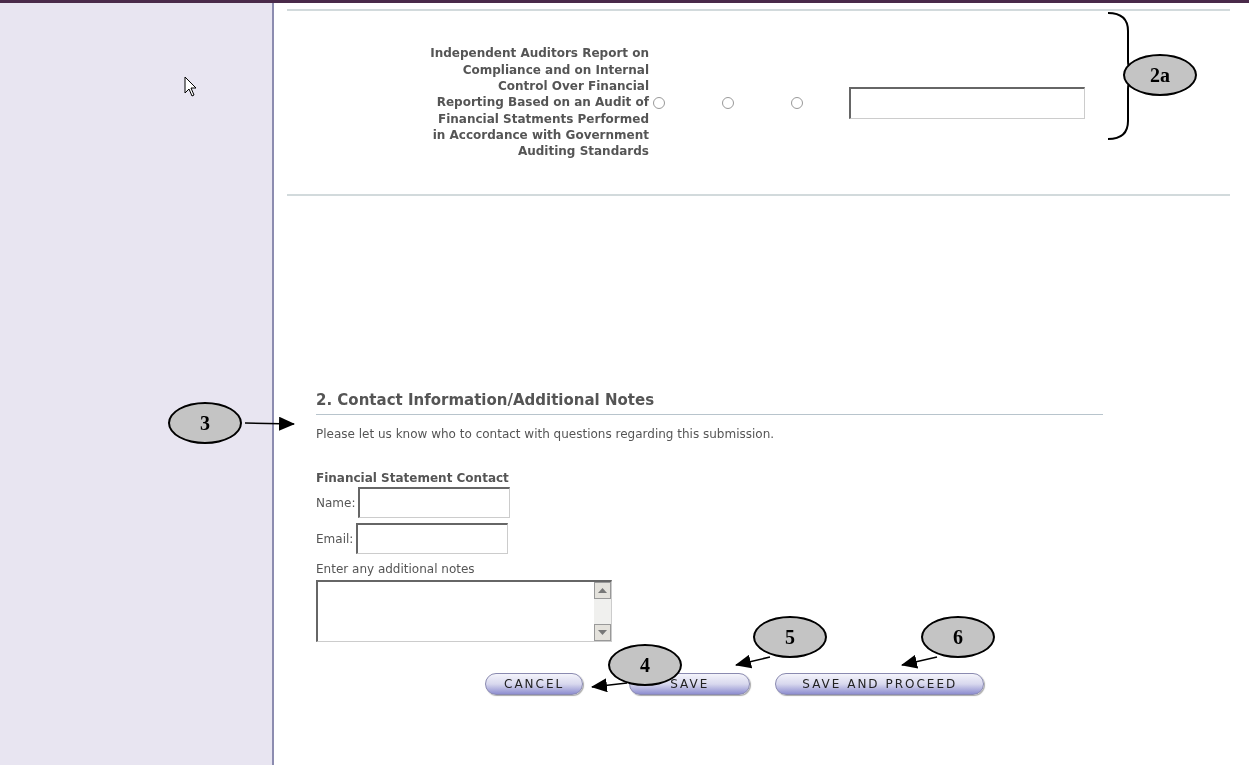 This screenshot has height=765, width=1249. Describe the element at coordinates (546, 434) in the screenshot. I see `intro-text: Please let us know who to contact with questions regarding this submission.` at that location.